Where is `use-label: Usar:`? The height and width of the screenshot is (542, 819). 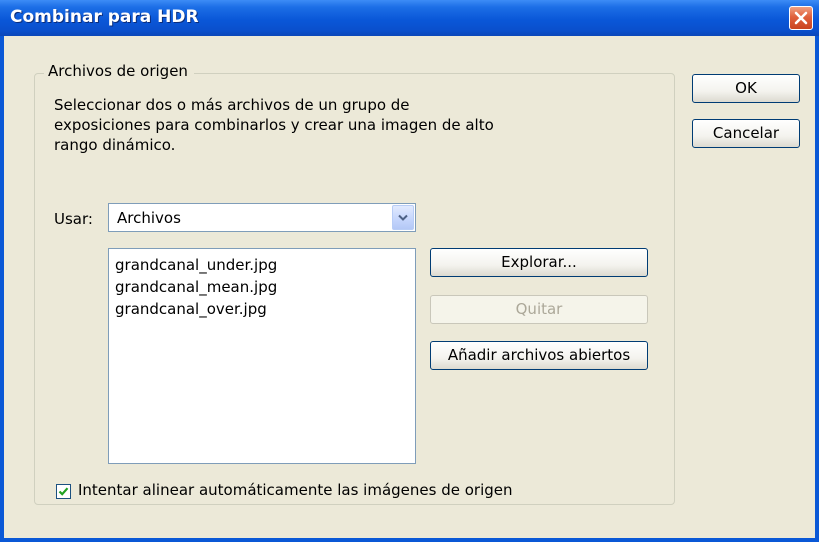
use-label: Usar: is located at coordinates (73, 219).